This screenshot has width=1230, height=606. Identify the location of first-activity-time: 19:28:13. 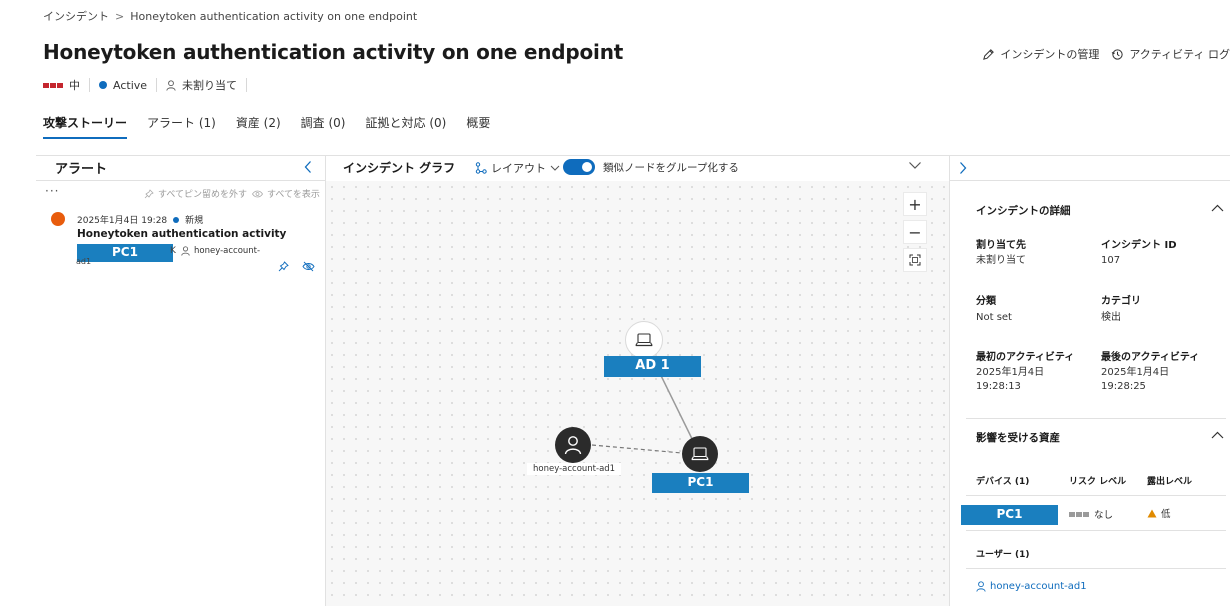
(998, 386).